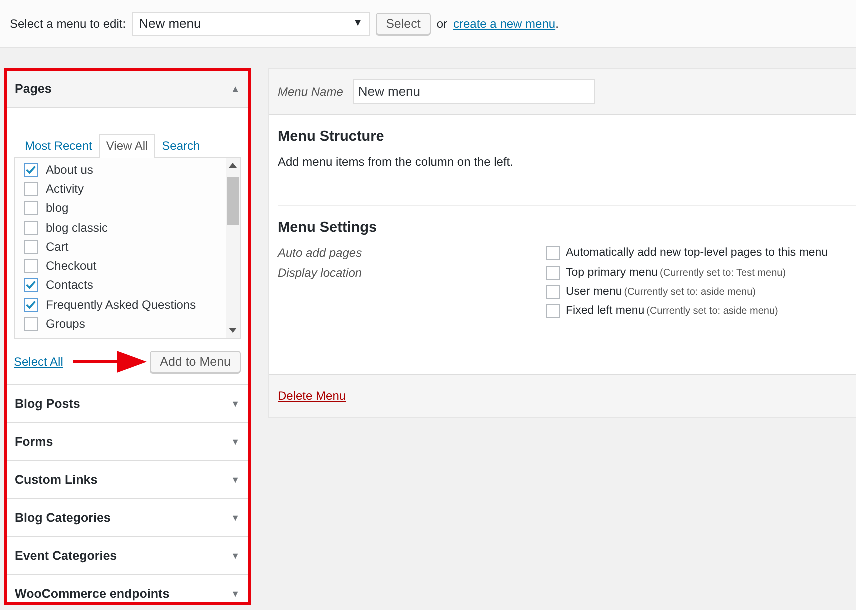  What do you see at coordinates (312, 396) in the screenshot?
I see `delete-menu-link: Delete Menu` at bounding box center [312, 396].